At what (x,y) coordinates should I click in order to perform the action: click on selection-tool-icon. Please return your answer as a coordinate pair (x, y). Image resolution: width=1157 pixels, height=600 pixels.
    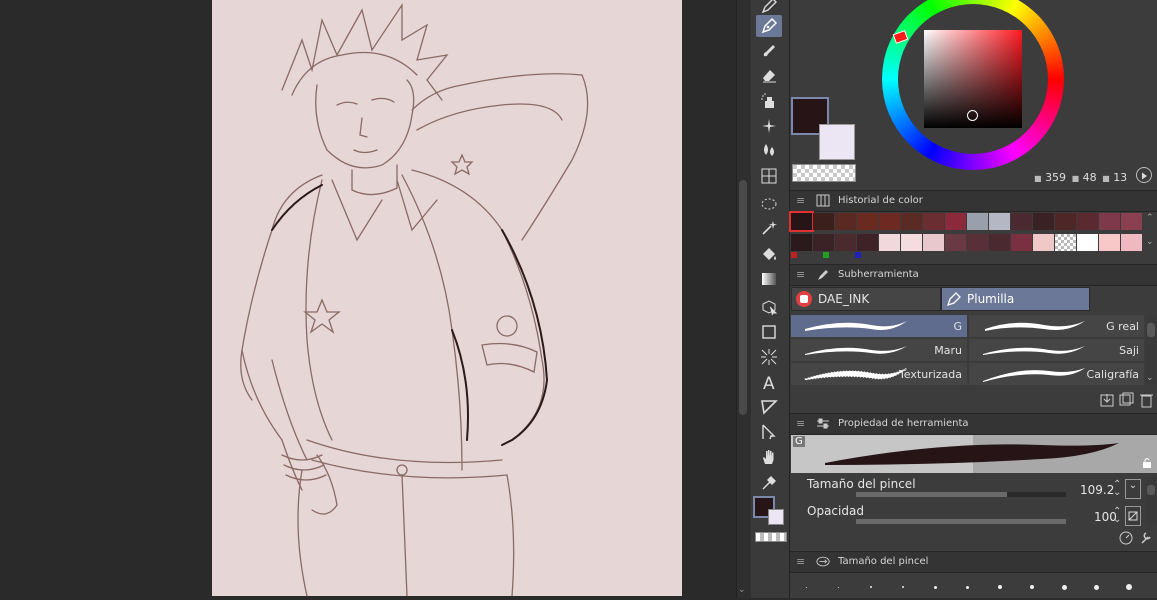
    Looking at the image, I should click on (769, 204).